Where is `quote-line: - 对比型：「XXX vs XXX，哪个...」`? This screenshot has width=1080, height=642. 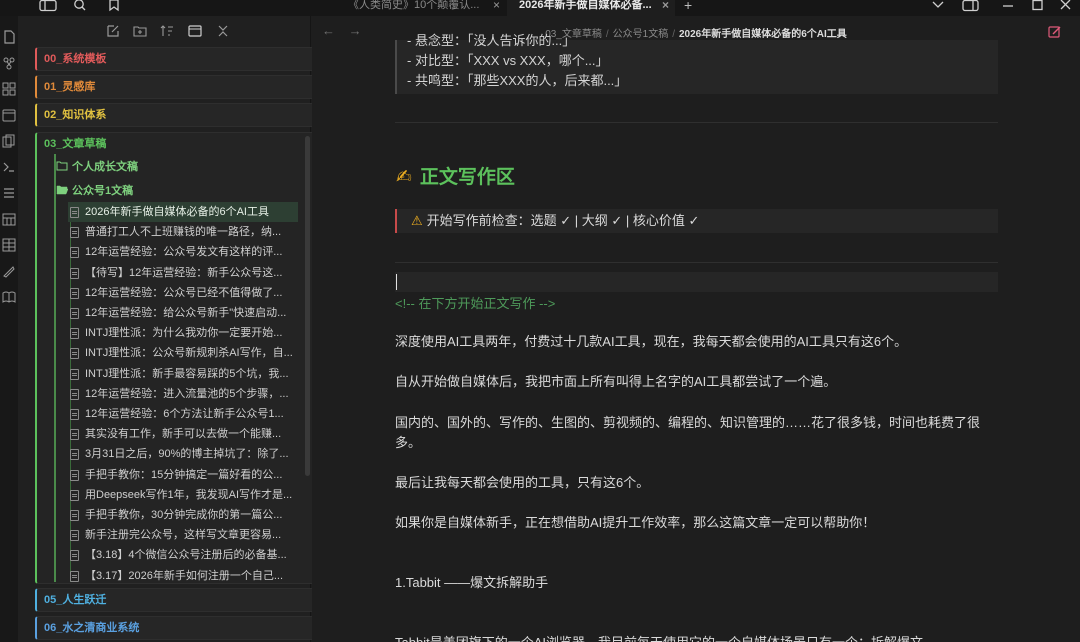 quote-line: - 对比型：「XXX vs XXX，哪个...」 is located at coordinates (508, 60).